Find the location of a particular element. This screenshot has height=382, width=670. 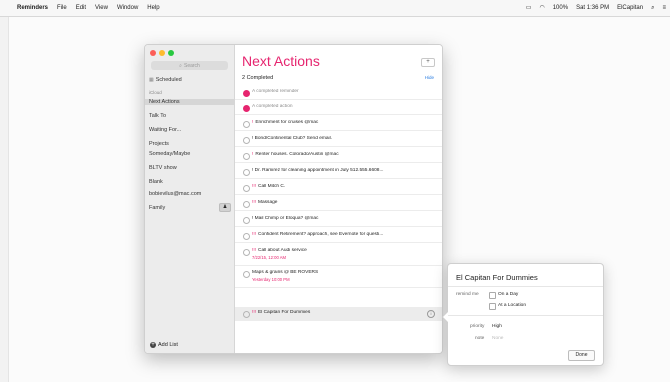

remind-me-label: remind me is located at coordinates (467, 294).